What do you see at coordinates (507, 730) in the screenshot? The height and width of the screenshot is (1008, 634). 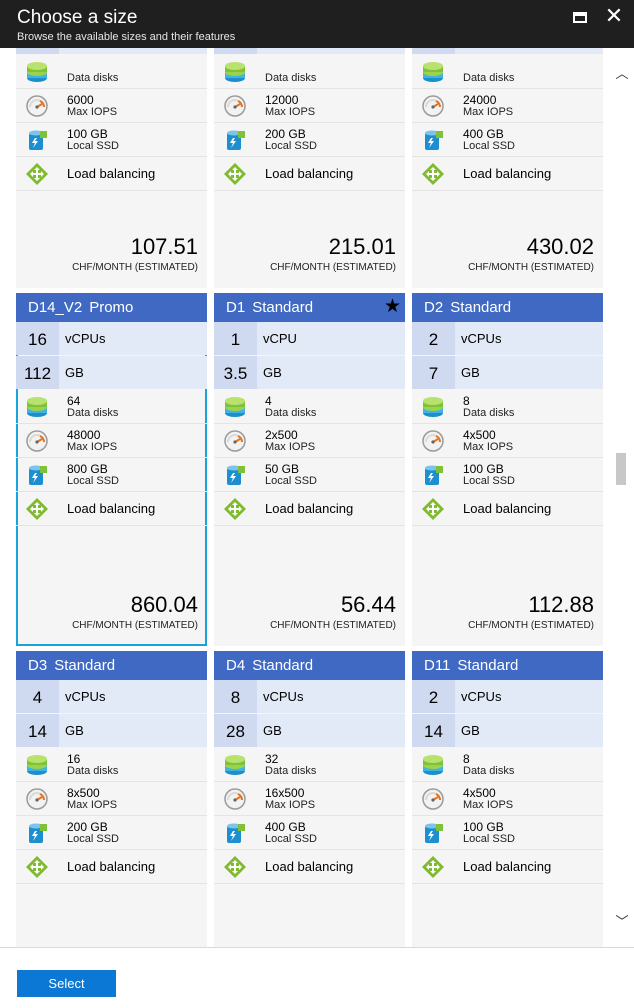 I see `memory-row: 14 GB` at bounding box center [507, 730].